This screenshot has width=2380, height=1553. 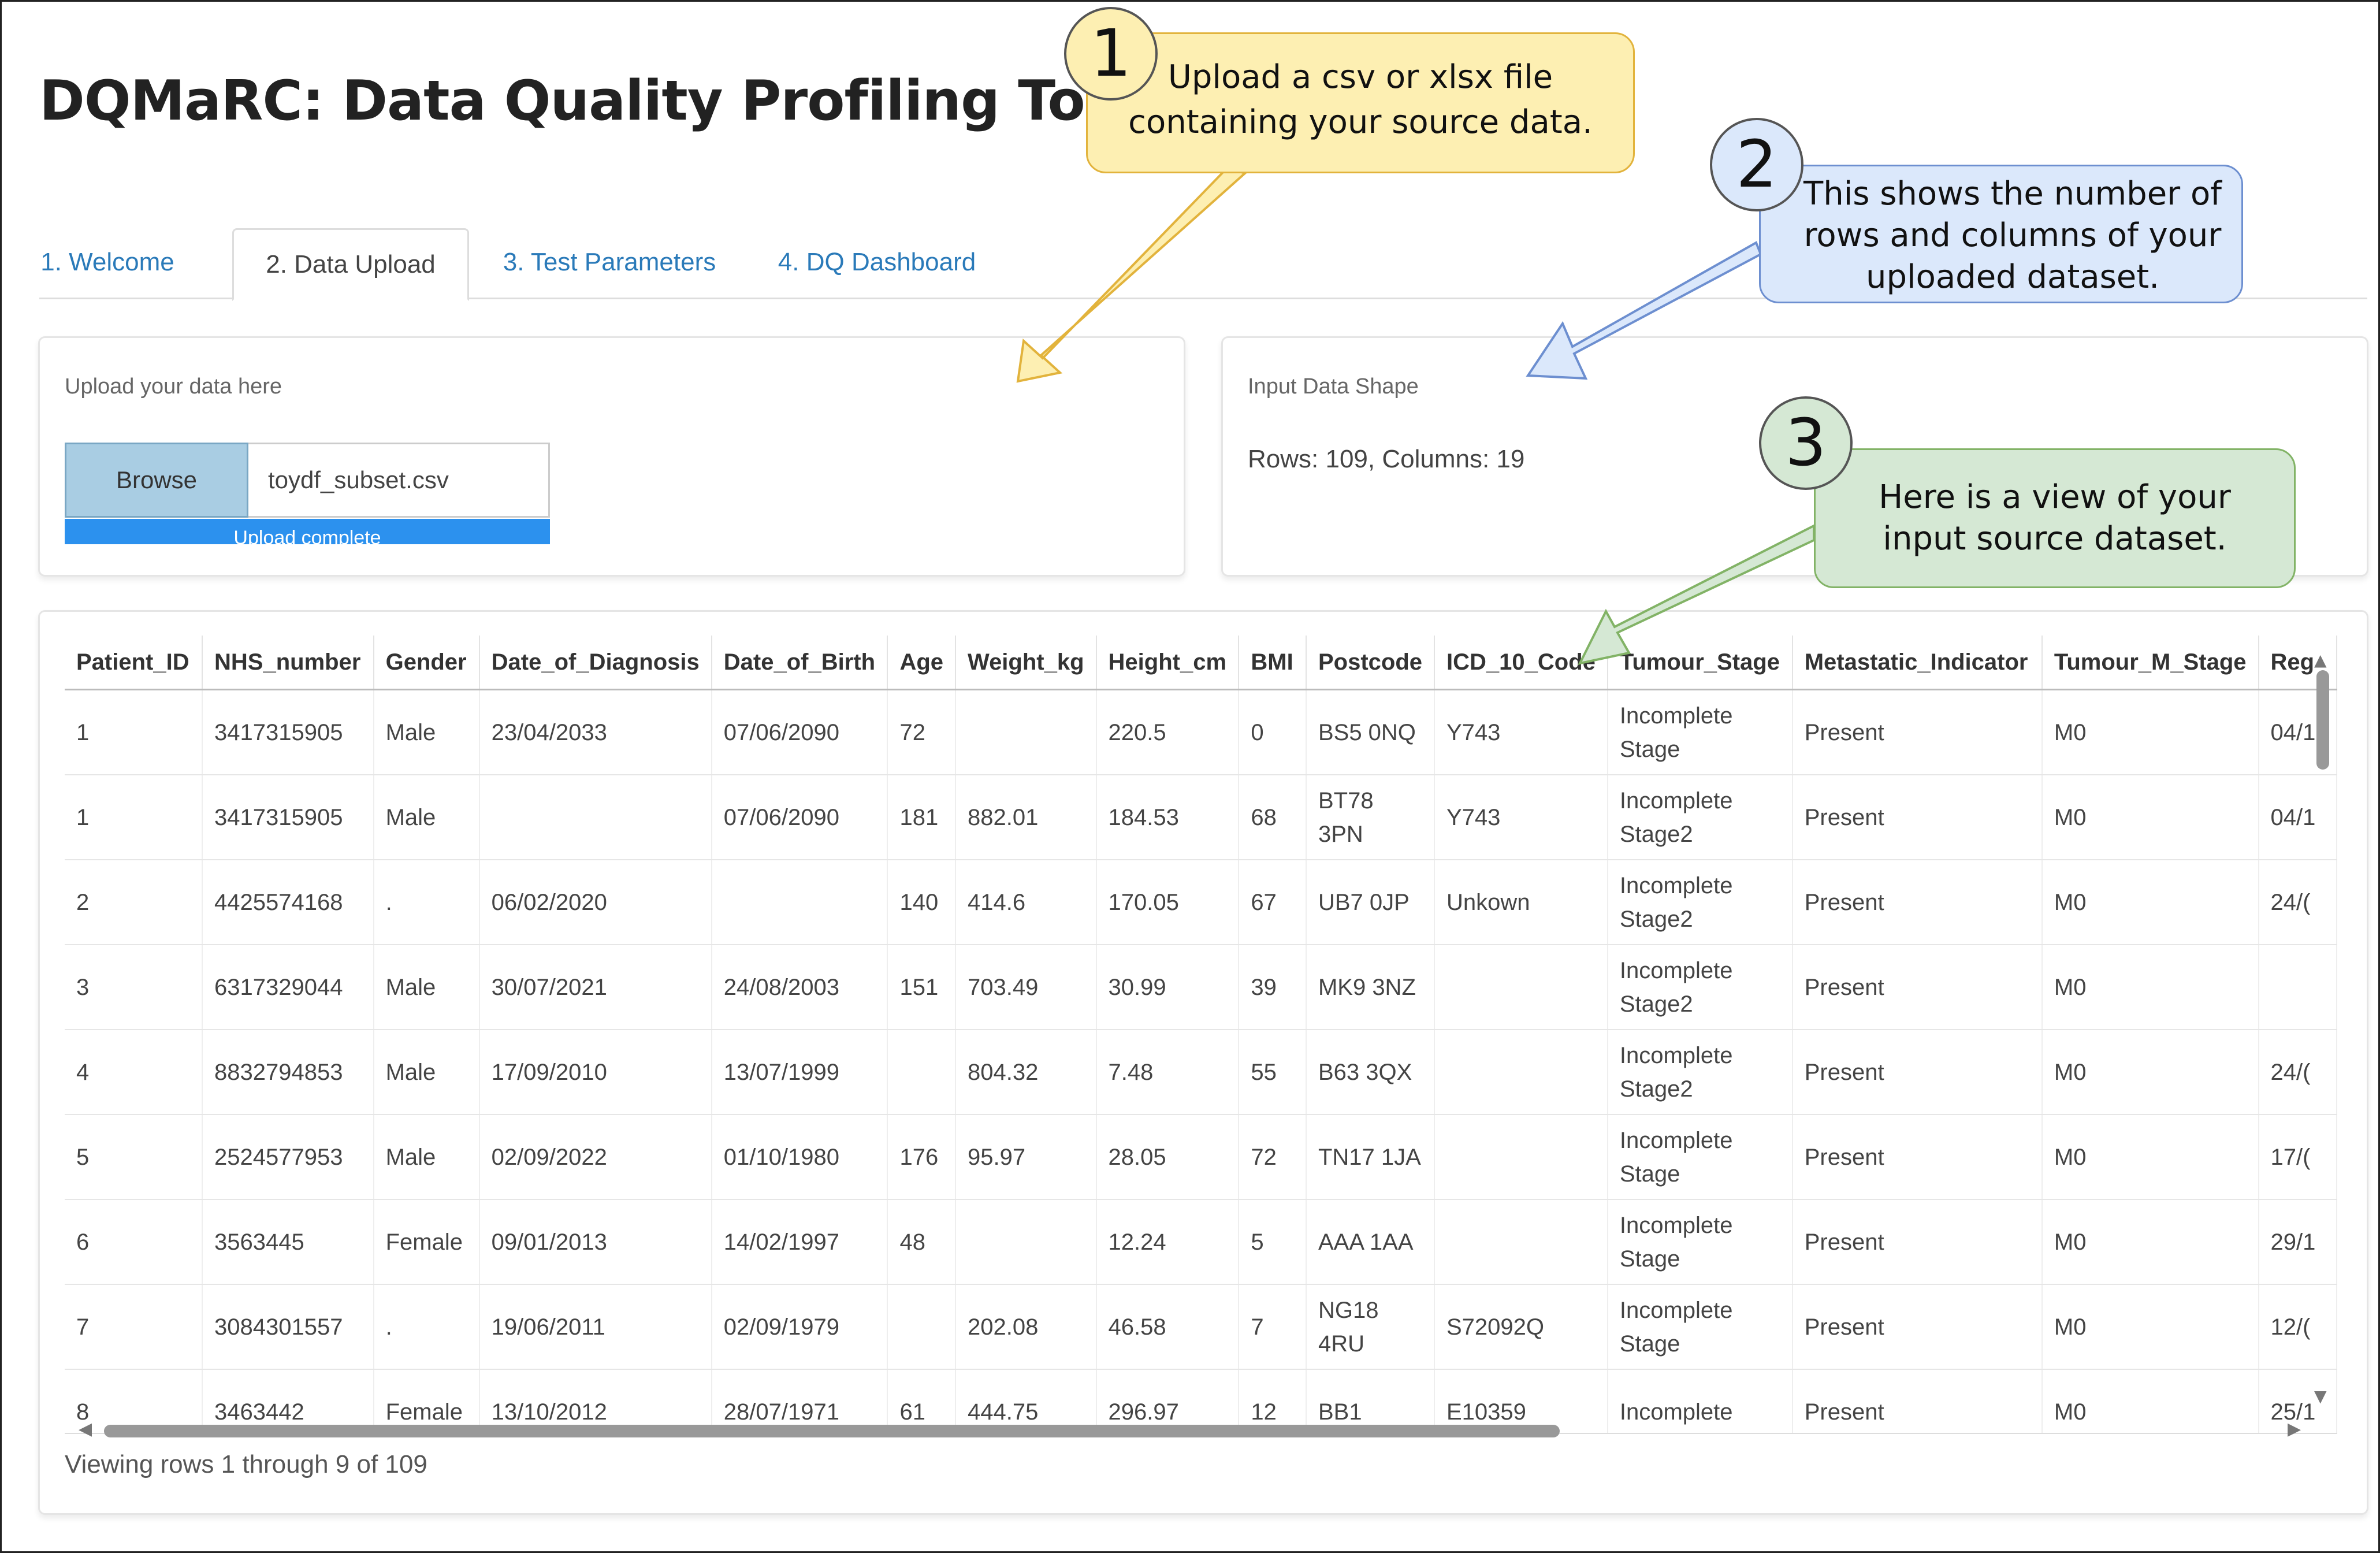 What do you see at coordinates (1131, 274) in the screenshot?
I see `callout-1-arrow` at bounding box center [1131, 274].